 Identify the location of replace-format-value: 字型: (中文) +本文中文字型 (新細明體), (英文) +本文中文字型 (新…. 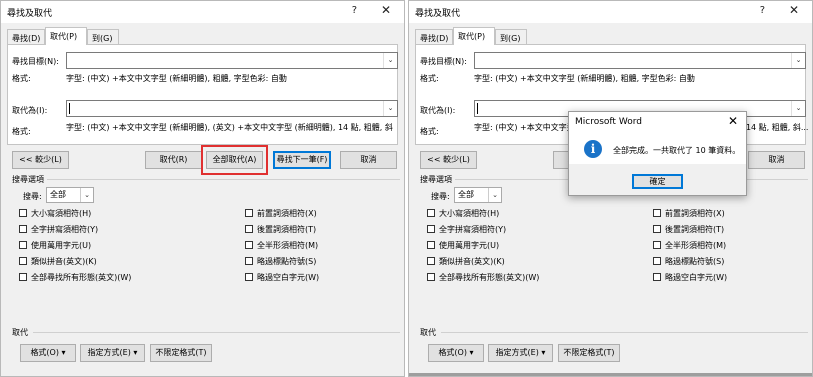
(229, 127).